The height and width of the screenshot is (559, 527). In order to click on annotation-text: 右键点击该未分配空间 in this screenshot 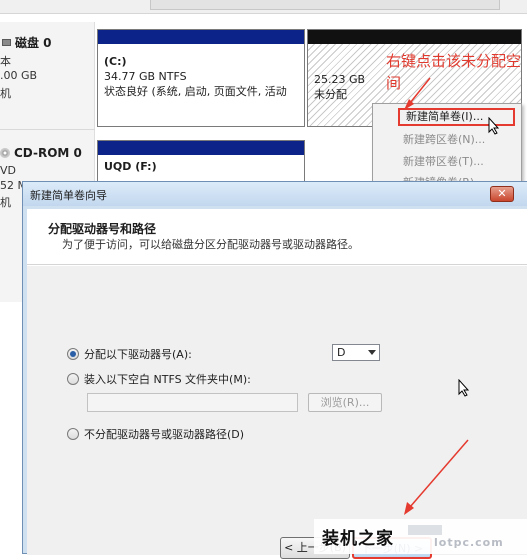, I will do `click(454, 72)`.